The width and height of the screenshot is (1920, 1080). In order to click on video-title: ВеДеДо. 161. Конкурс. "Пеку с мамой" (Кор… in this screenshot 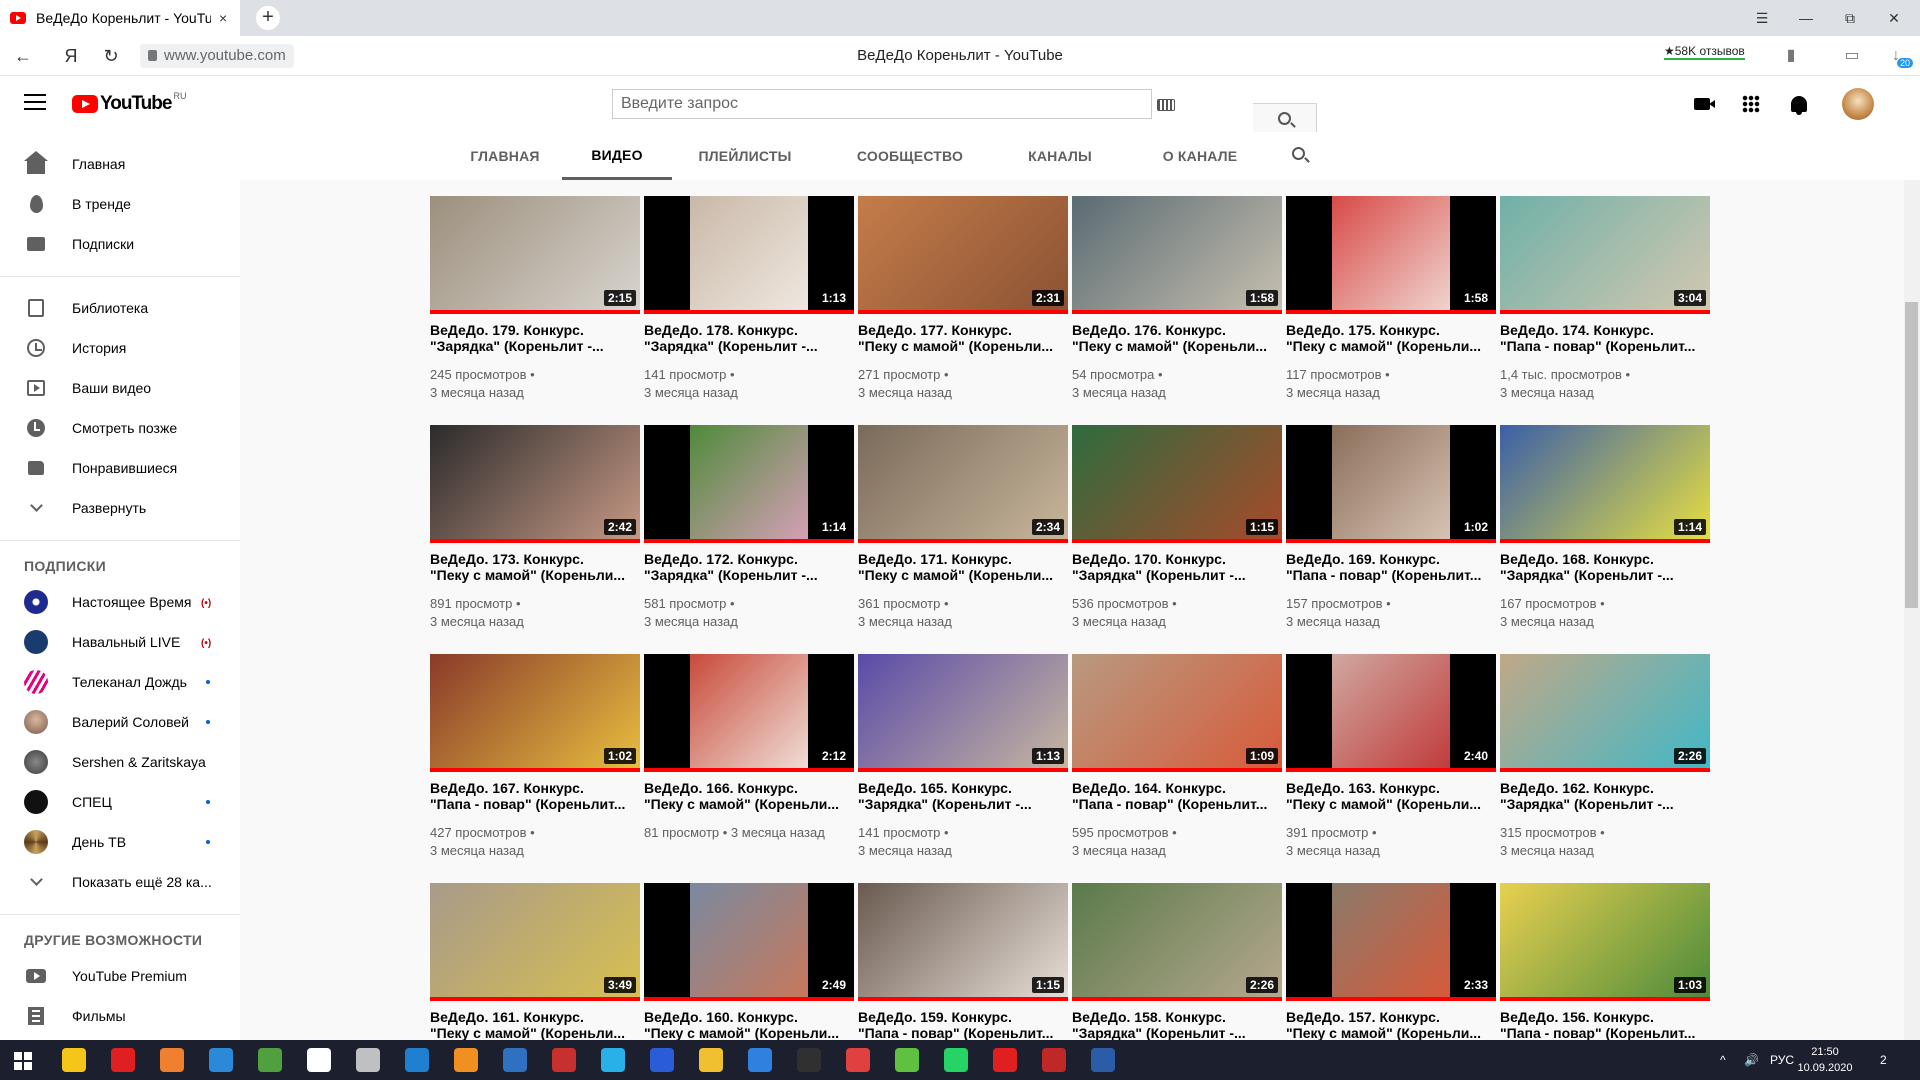, I will do `click(535, 1024)`.